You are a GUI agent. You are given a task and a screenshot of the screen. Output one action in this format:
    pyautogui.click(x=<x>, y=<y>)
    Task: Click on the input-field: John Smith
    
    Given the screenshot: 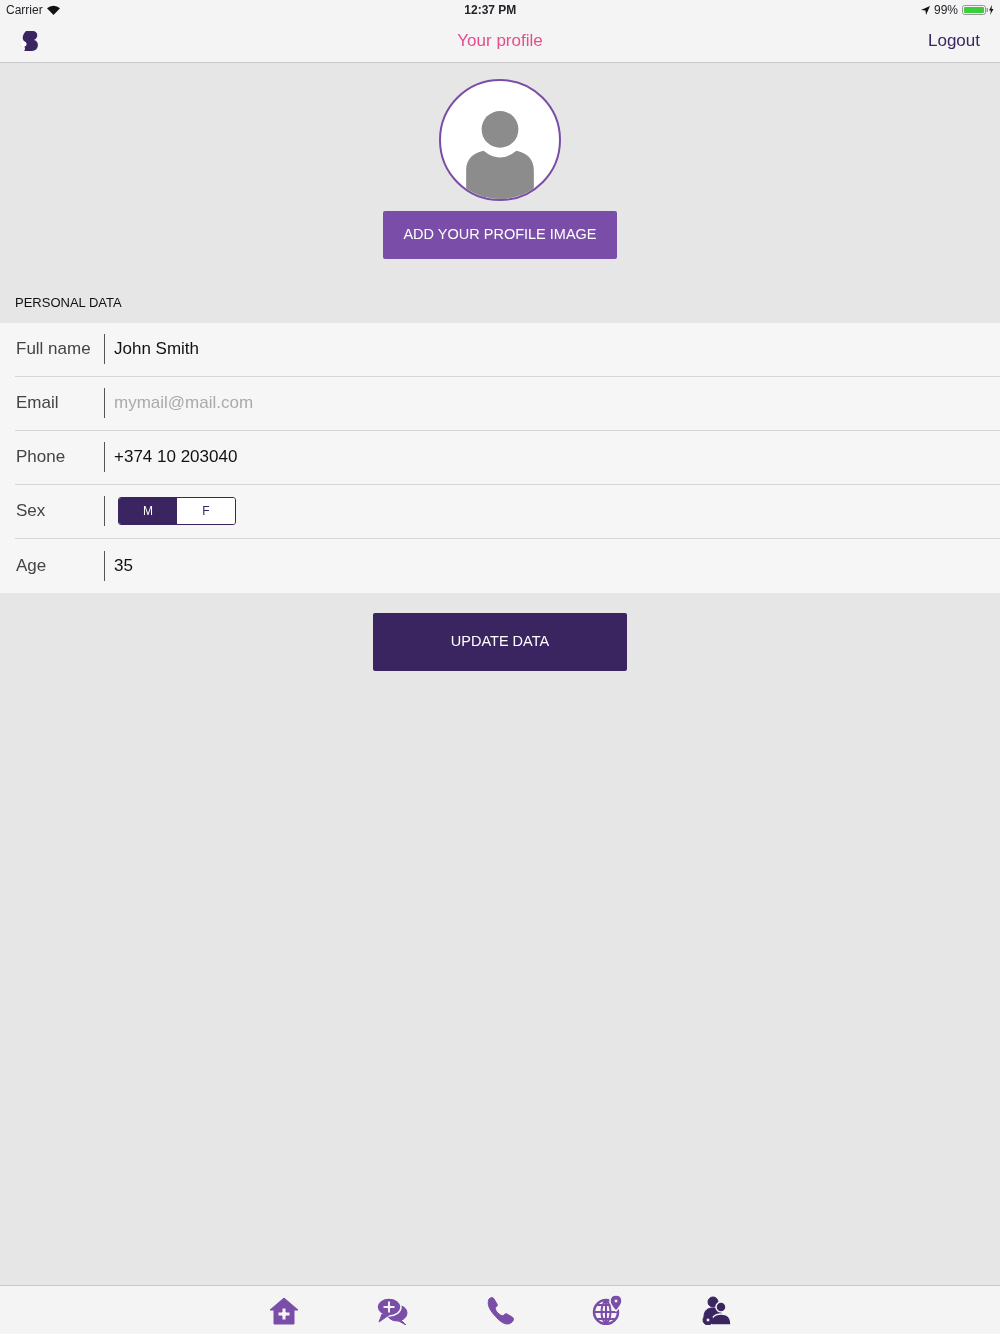 What is the action you would take?
    pyautogui.click(x=557, y=349)
    